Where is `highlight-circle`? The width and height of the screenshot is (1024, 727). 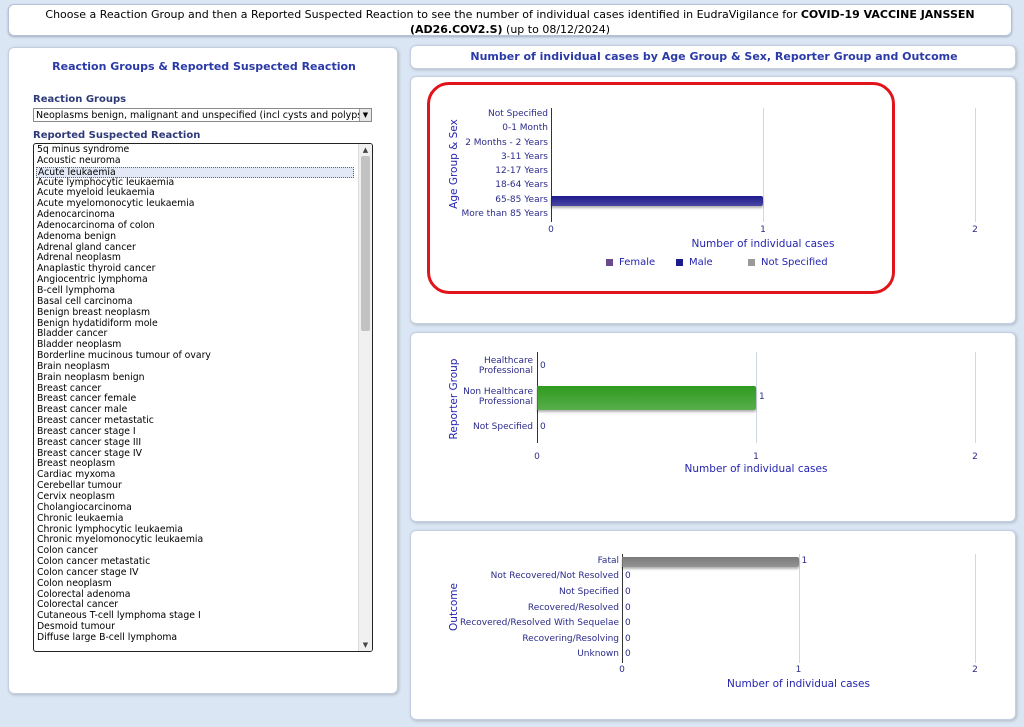
highlight-circle is located at coordinates (661, 188).